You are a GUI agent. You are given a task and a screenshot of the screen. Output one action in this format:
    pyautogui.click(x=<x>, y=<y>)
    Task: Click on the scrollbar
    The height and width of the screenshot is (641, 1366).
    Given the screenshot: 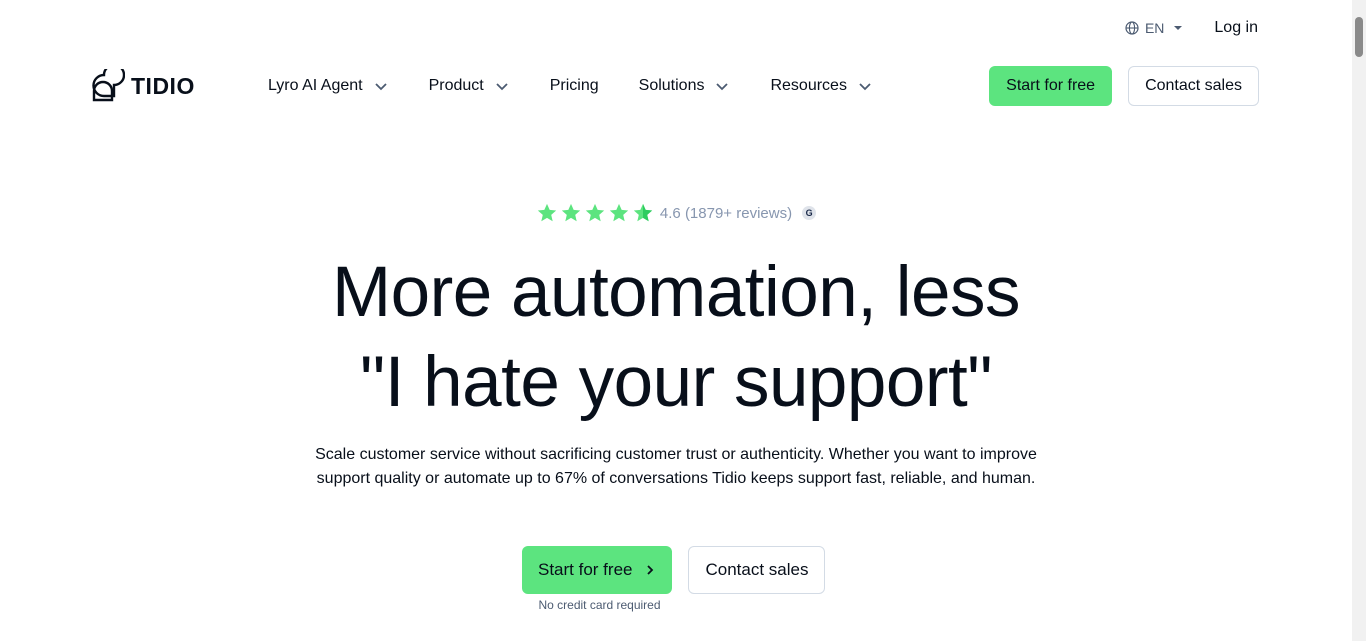 What is the action you would take?
    pyautogui.click(x=1359, y=320)
    